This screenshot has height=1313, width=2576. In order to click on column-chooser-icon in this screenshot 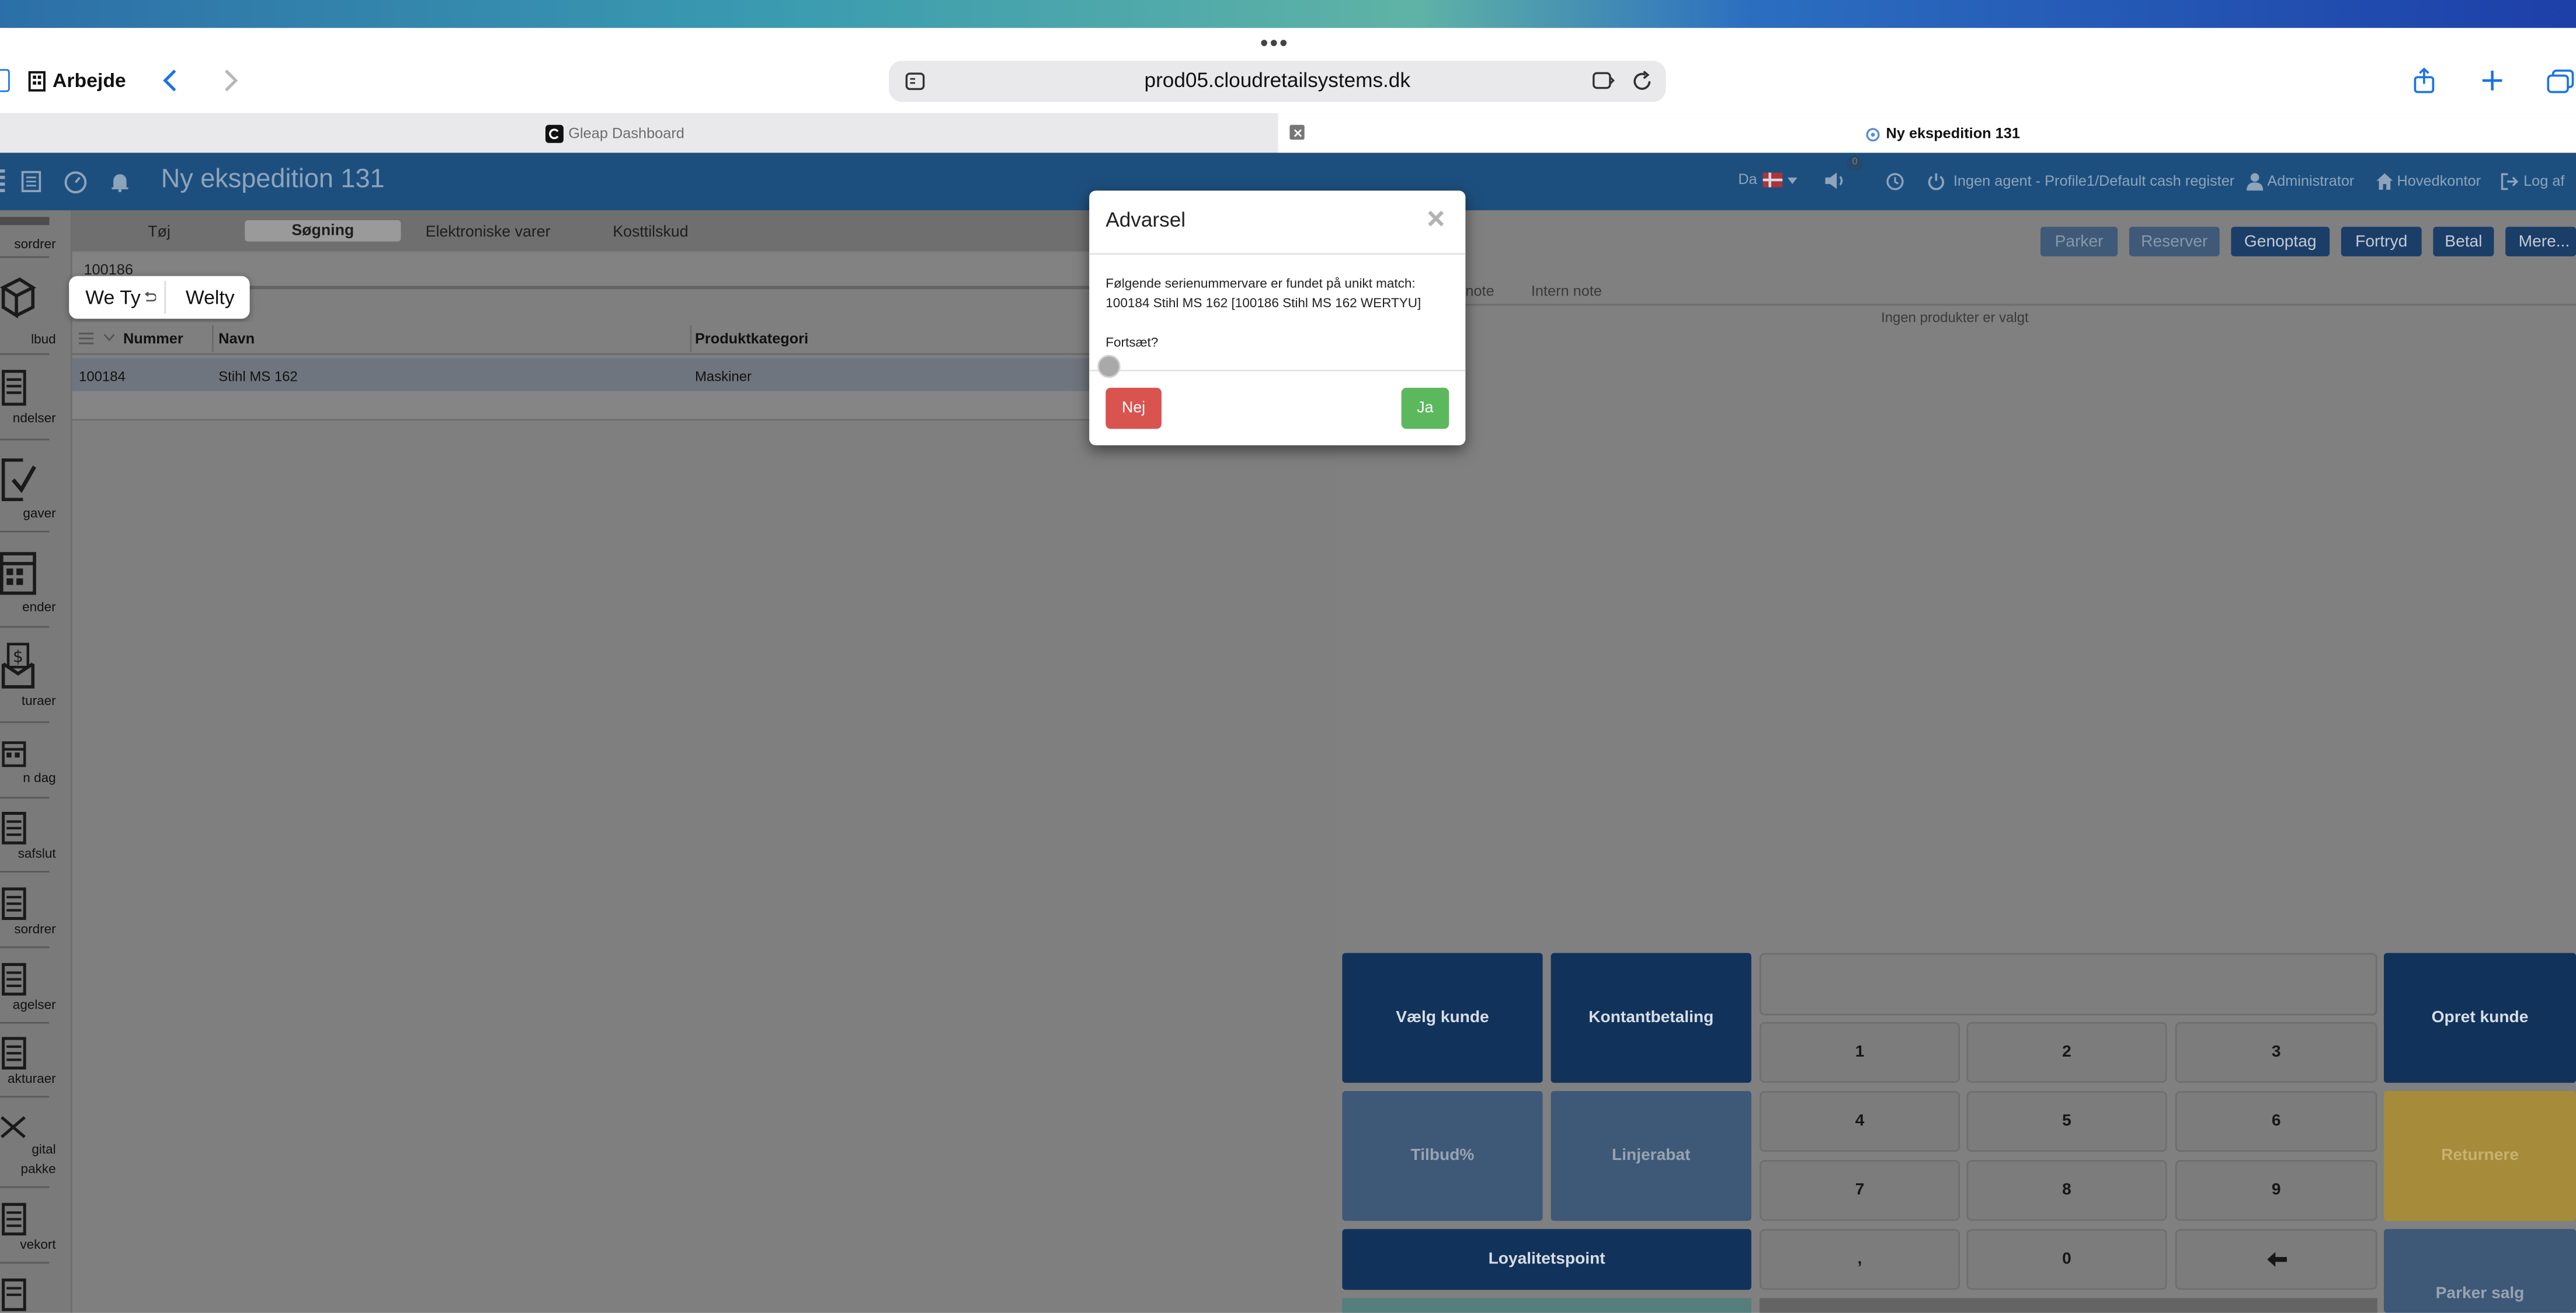, I will do `click(85, 337)`.